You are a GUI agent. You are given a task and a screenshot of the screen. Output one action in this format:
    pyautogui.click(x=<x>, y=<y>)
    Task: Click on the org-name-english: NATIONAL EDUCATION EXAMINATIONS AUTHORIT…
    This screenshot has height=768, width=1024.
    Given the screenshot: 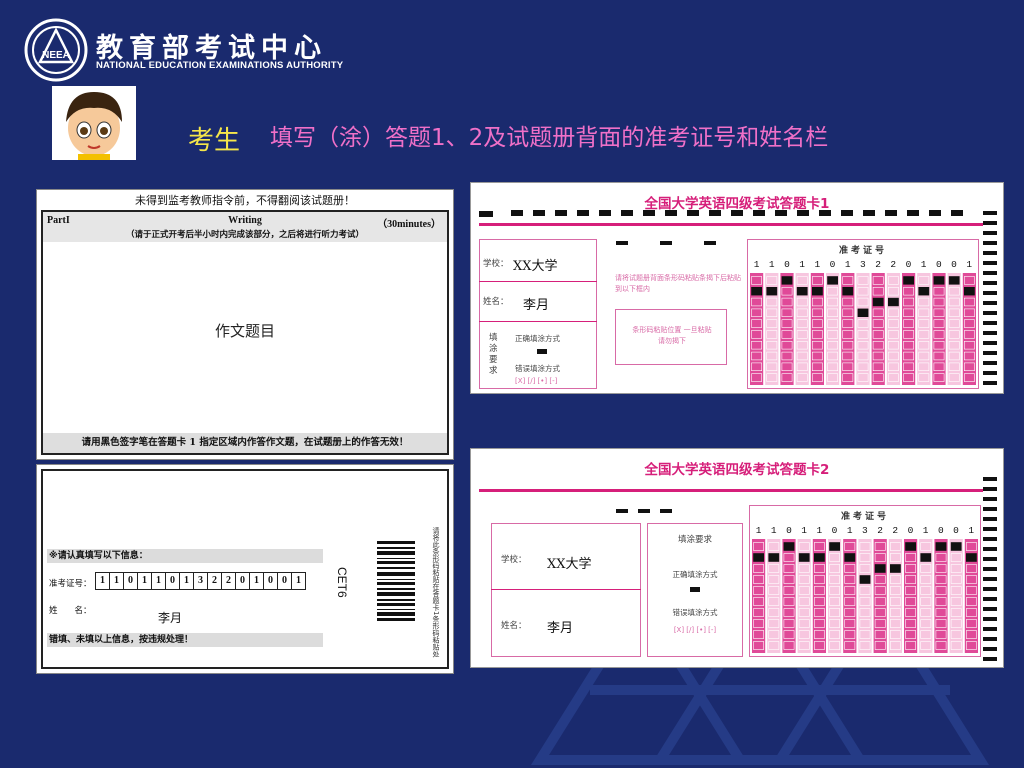 What is the action you would take?
    pyautogui.click(x=220, y=65)
    